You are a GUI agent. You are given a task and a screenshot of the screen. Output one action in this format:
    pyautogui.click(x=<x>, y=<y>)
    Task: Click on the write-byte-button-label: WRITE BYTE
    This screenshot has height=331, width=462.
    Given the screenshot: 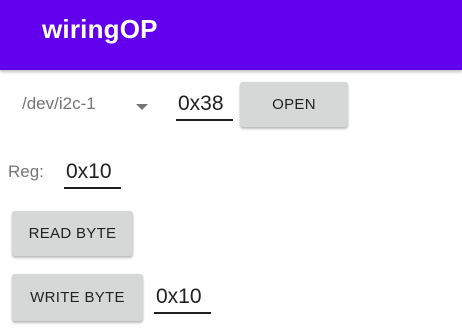 What is the action you would take?
    pyautogui.click(x=77, y=297)
    